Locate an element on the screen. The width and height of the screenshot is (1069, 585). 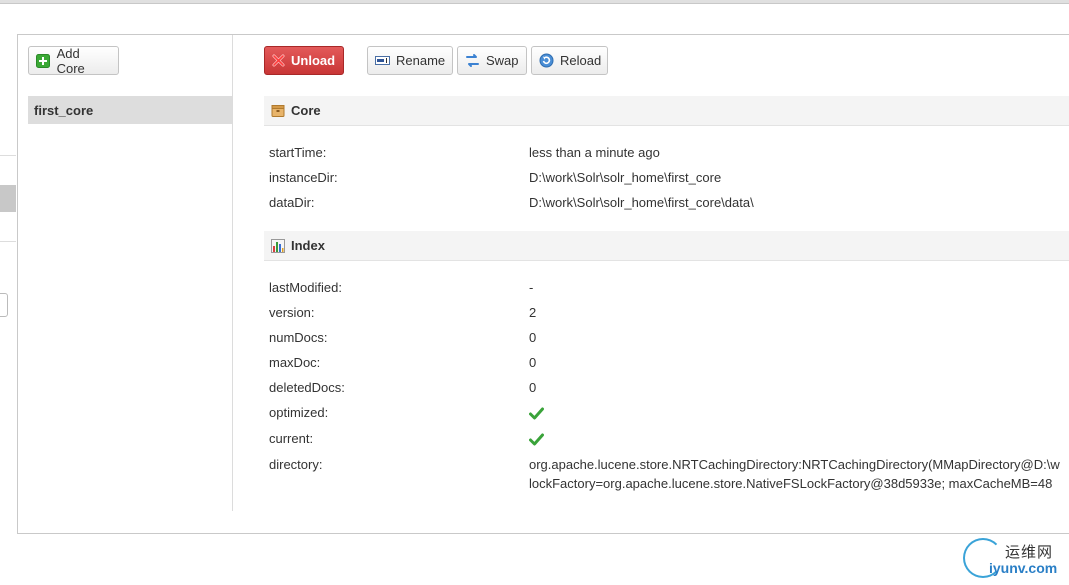
index-row-lastmodified: lastModified: - is located at coordinates (669, 288).